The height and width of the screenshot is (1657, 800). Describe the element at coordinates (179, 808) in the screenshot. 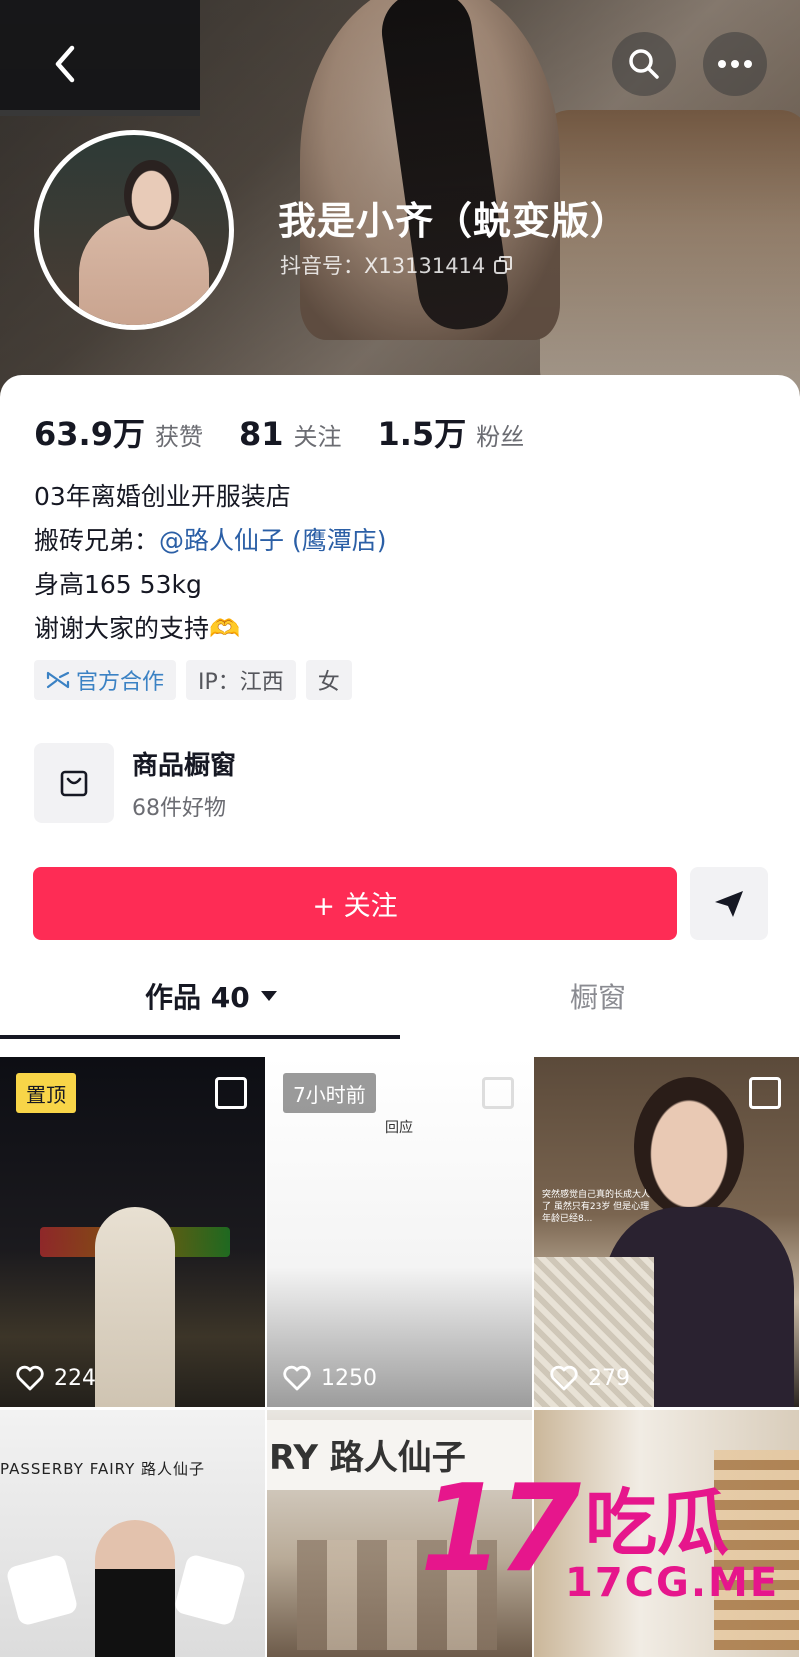

I see `shop-subtitle: 68件好物` at that location.